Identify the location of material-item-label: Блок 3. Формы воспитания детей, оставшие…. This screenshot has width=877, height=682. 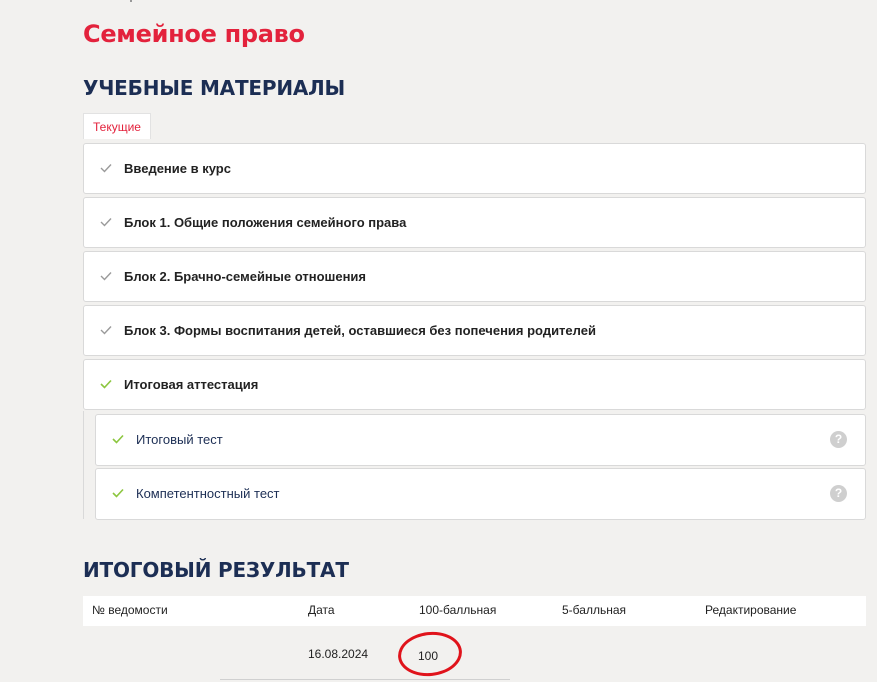
(360, 330).